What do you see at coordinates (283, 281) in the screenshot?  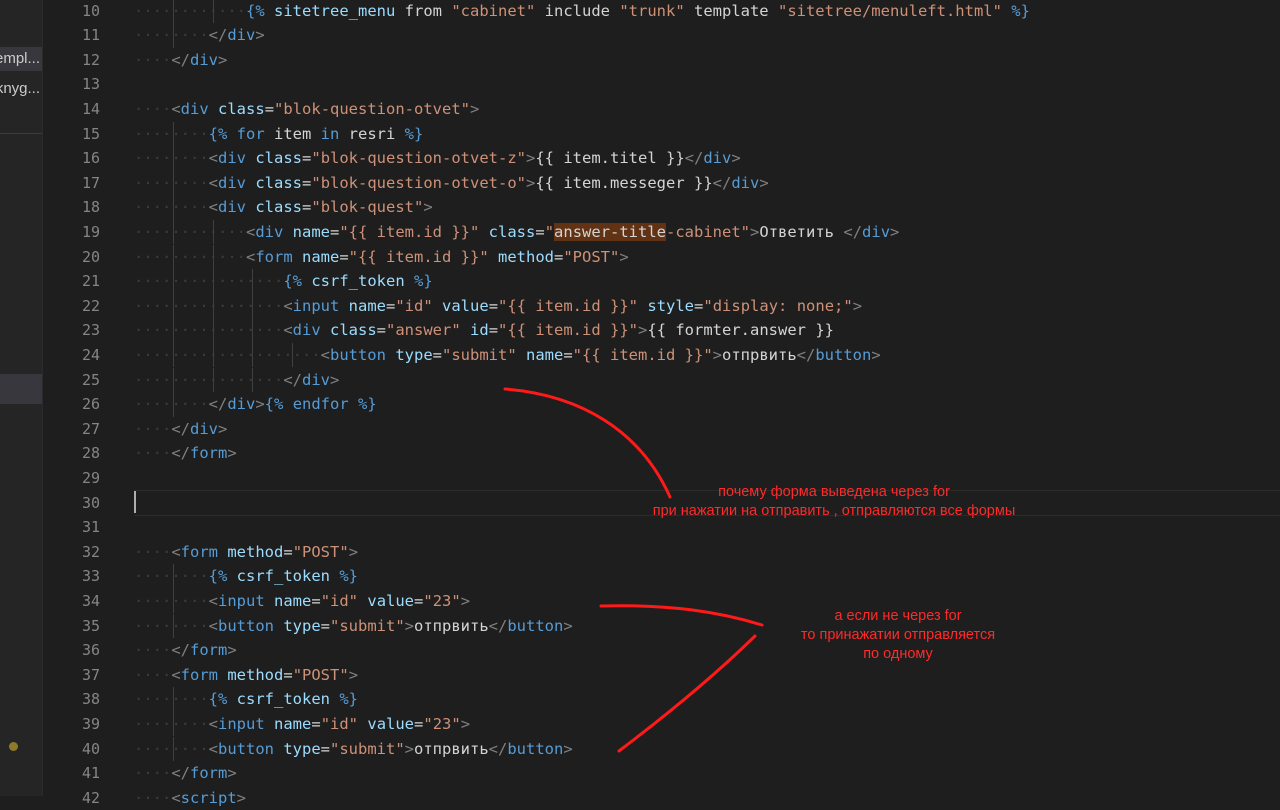 I see `code-line: ················{% csrf_token %}` at bounding box center [283, 281].